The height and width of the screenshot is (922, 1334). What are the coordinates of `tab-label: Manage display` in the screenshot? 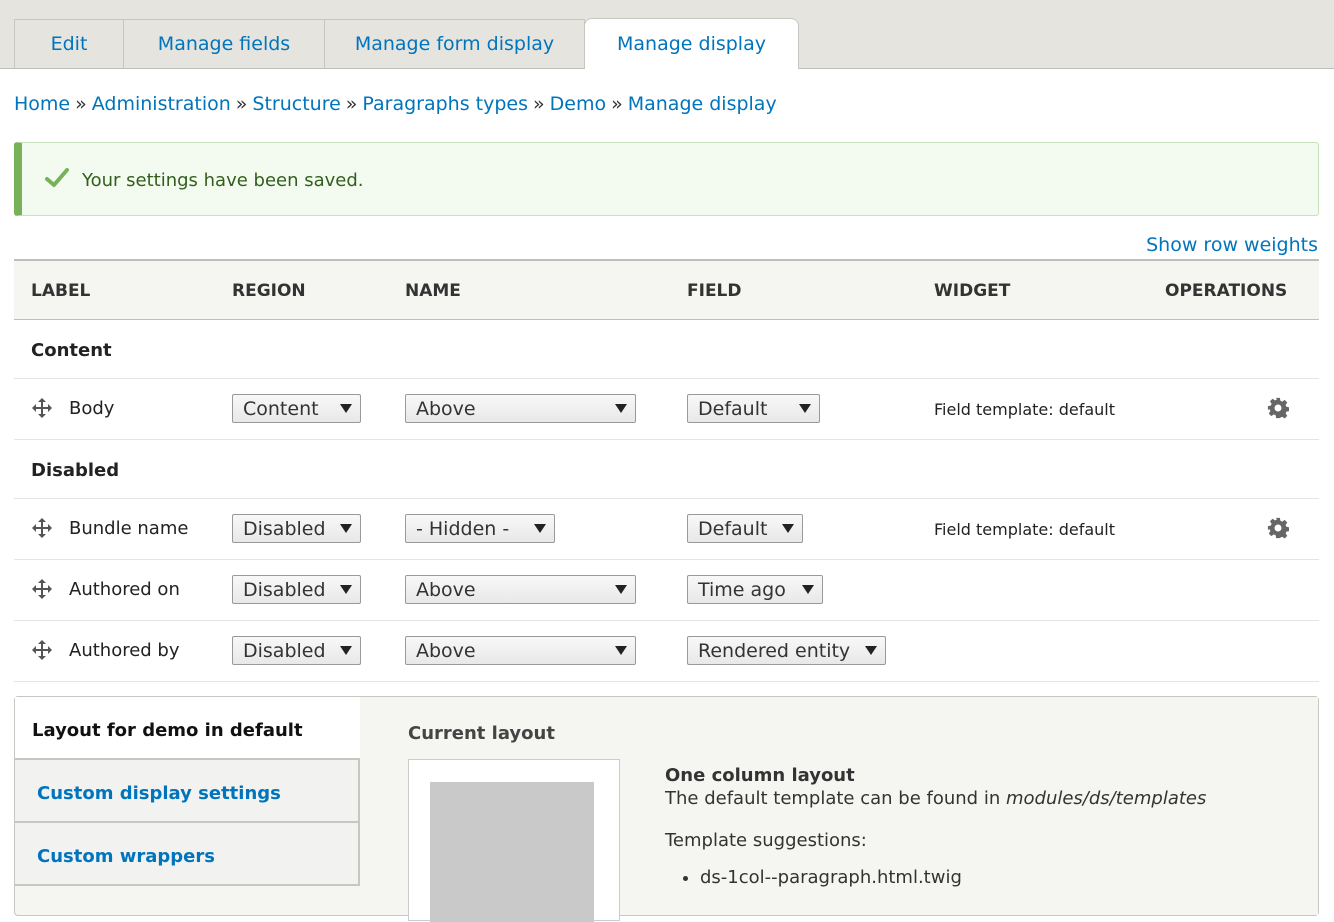 It's located at (691, 44).